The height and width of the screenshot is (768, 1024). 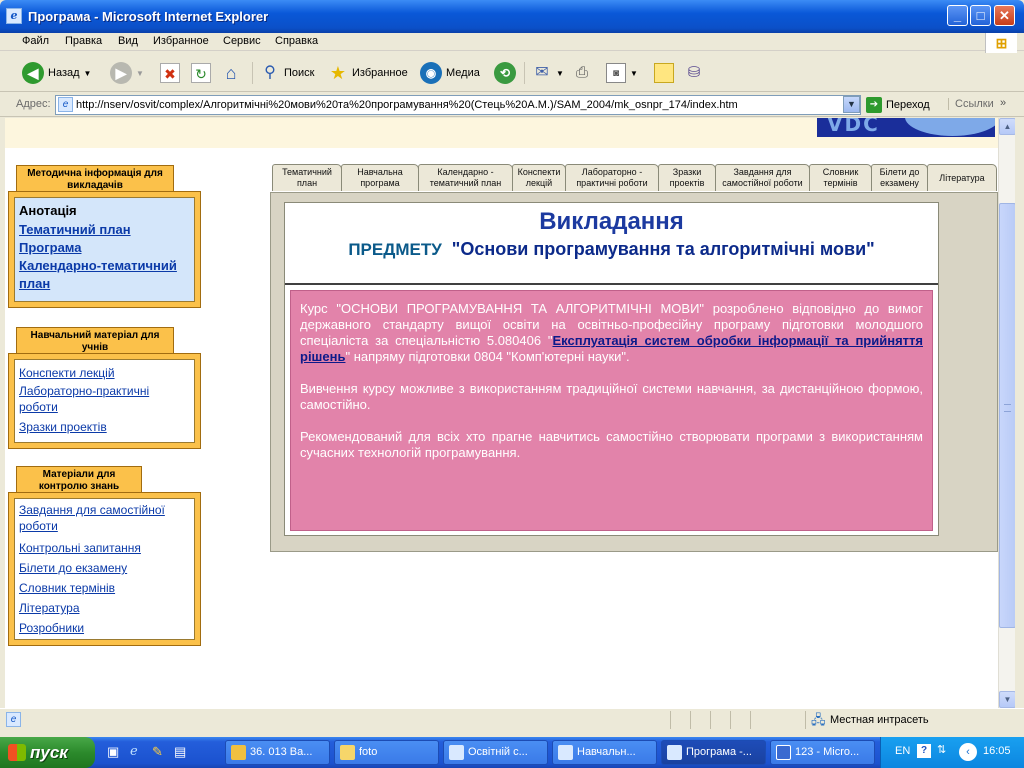 What do you see at coordinates (88, 73) in the screenshot?
I see `back-dropdown-icon: ▼` at bounding box center [88, 73].